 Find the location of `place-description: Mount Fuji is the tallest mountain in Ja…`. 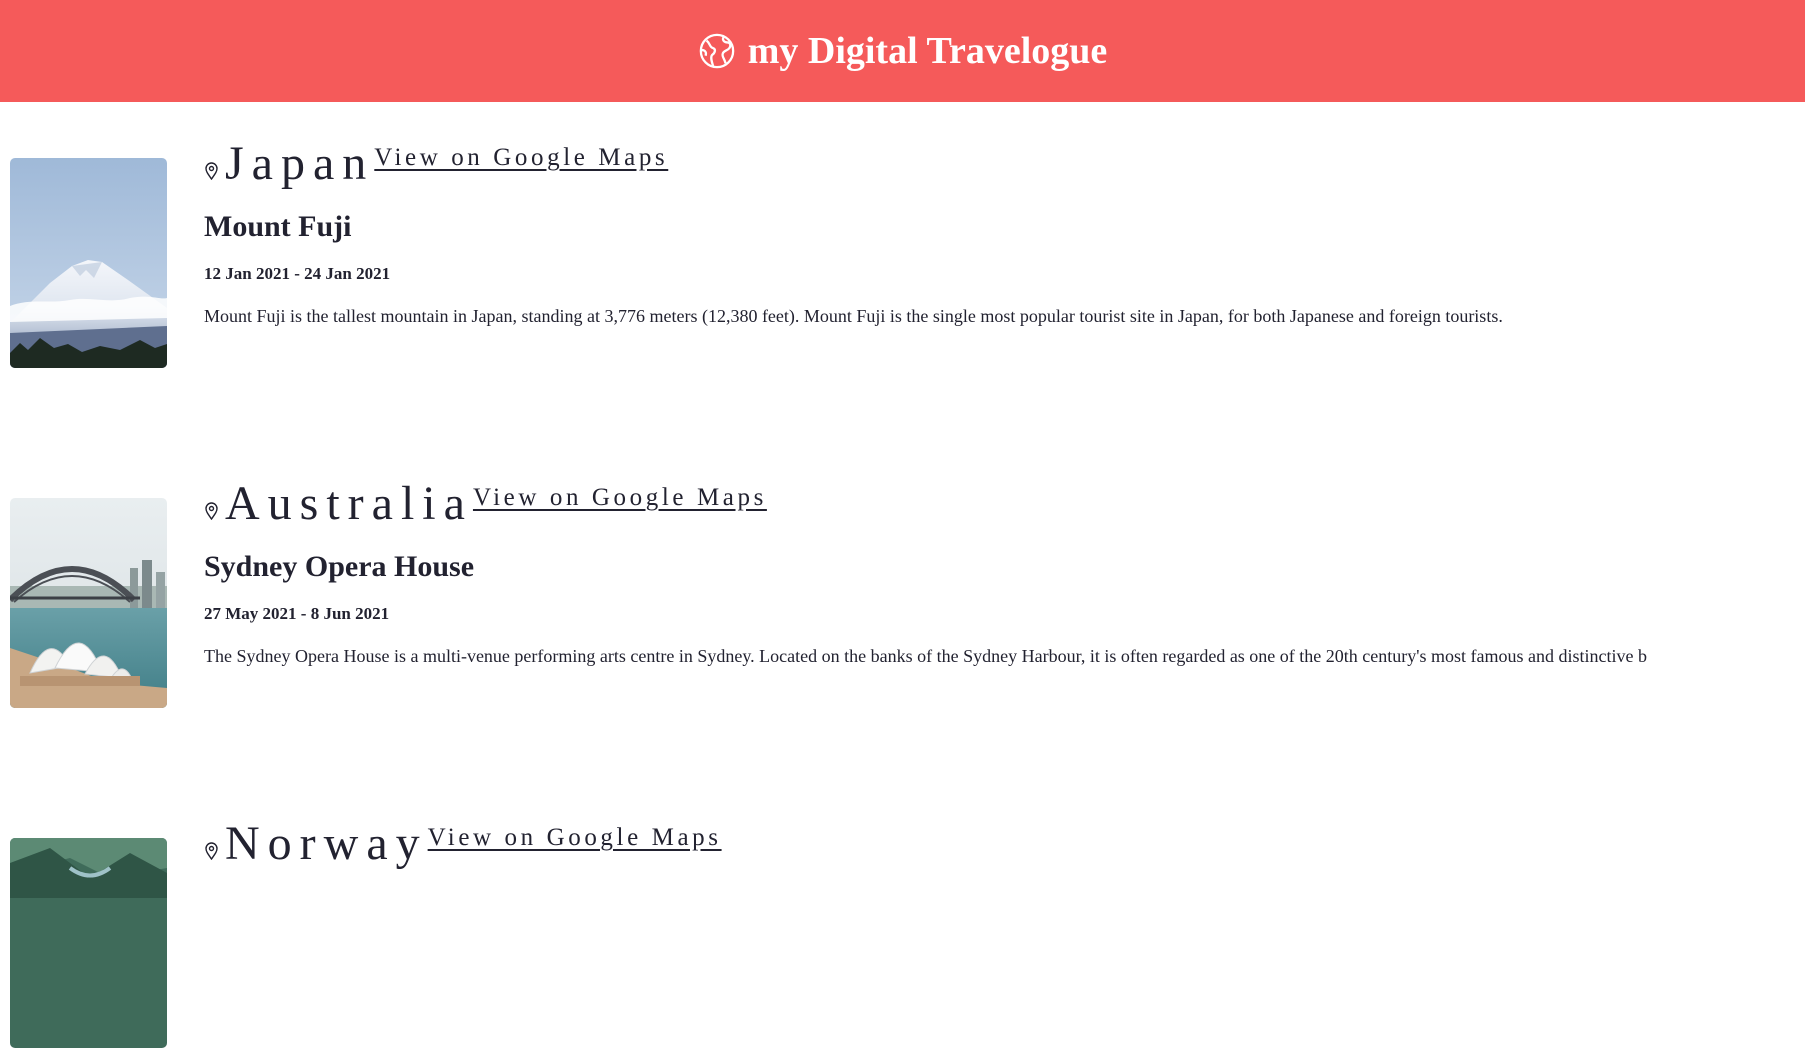

place-description: Mount Fuji is the tallest mountain in Ja… is located at coordinates (853, 316).